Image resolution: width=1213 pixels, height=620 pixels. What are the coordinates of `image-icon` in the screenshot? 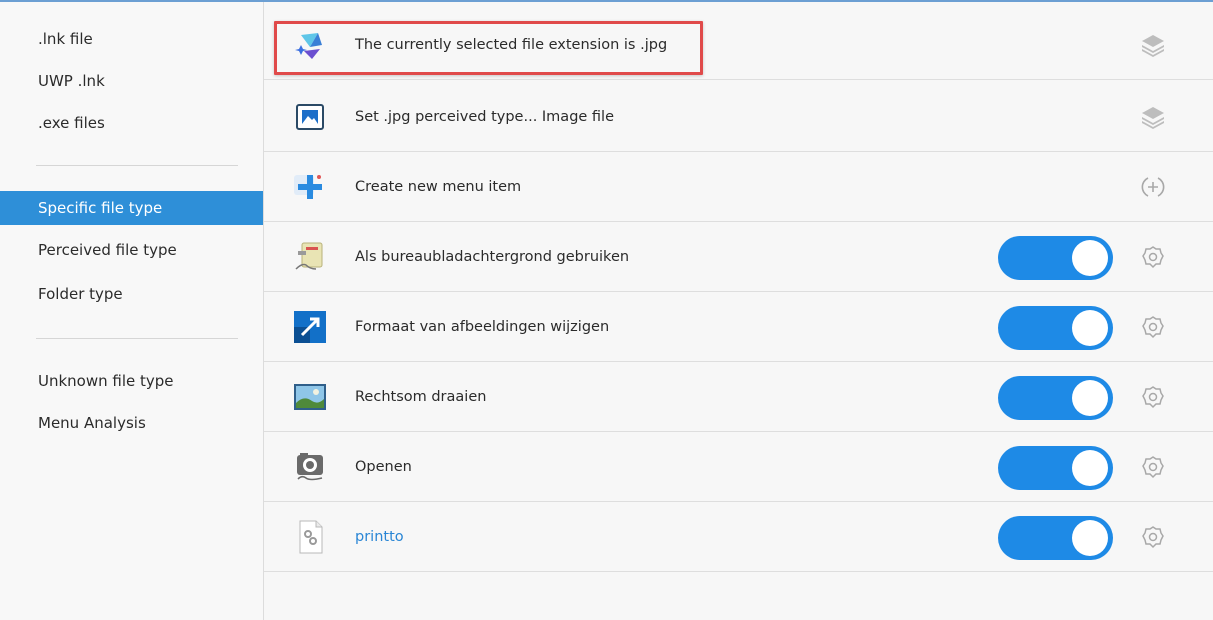 It's located at (310, 117).